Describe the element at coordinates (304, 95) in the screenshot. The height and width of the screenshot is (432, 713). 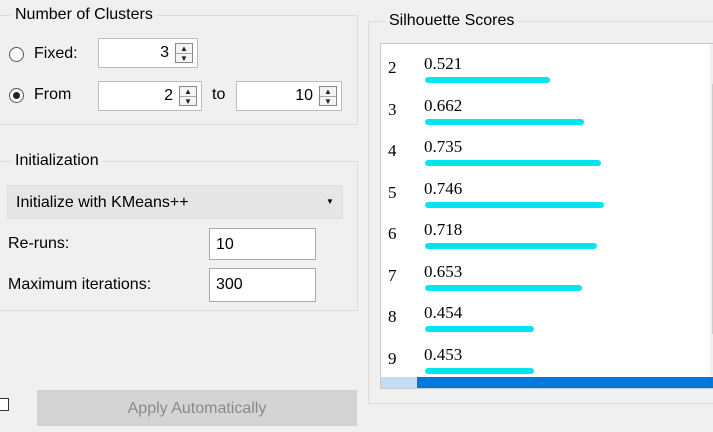
I see `to-value: 10` at that location.